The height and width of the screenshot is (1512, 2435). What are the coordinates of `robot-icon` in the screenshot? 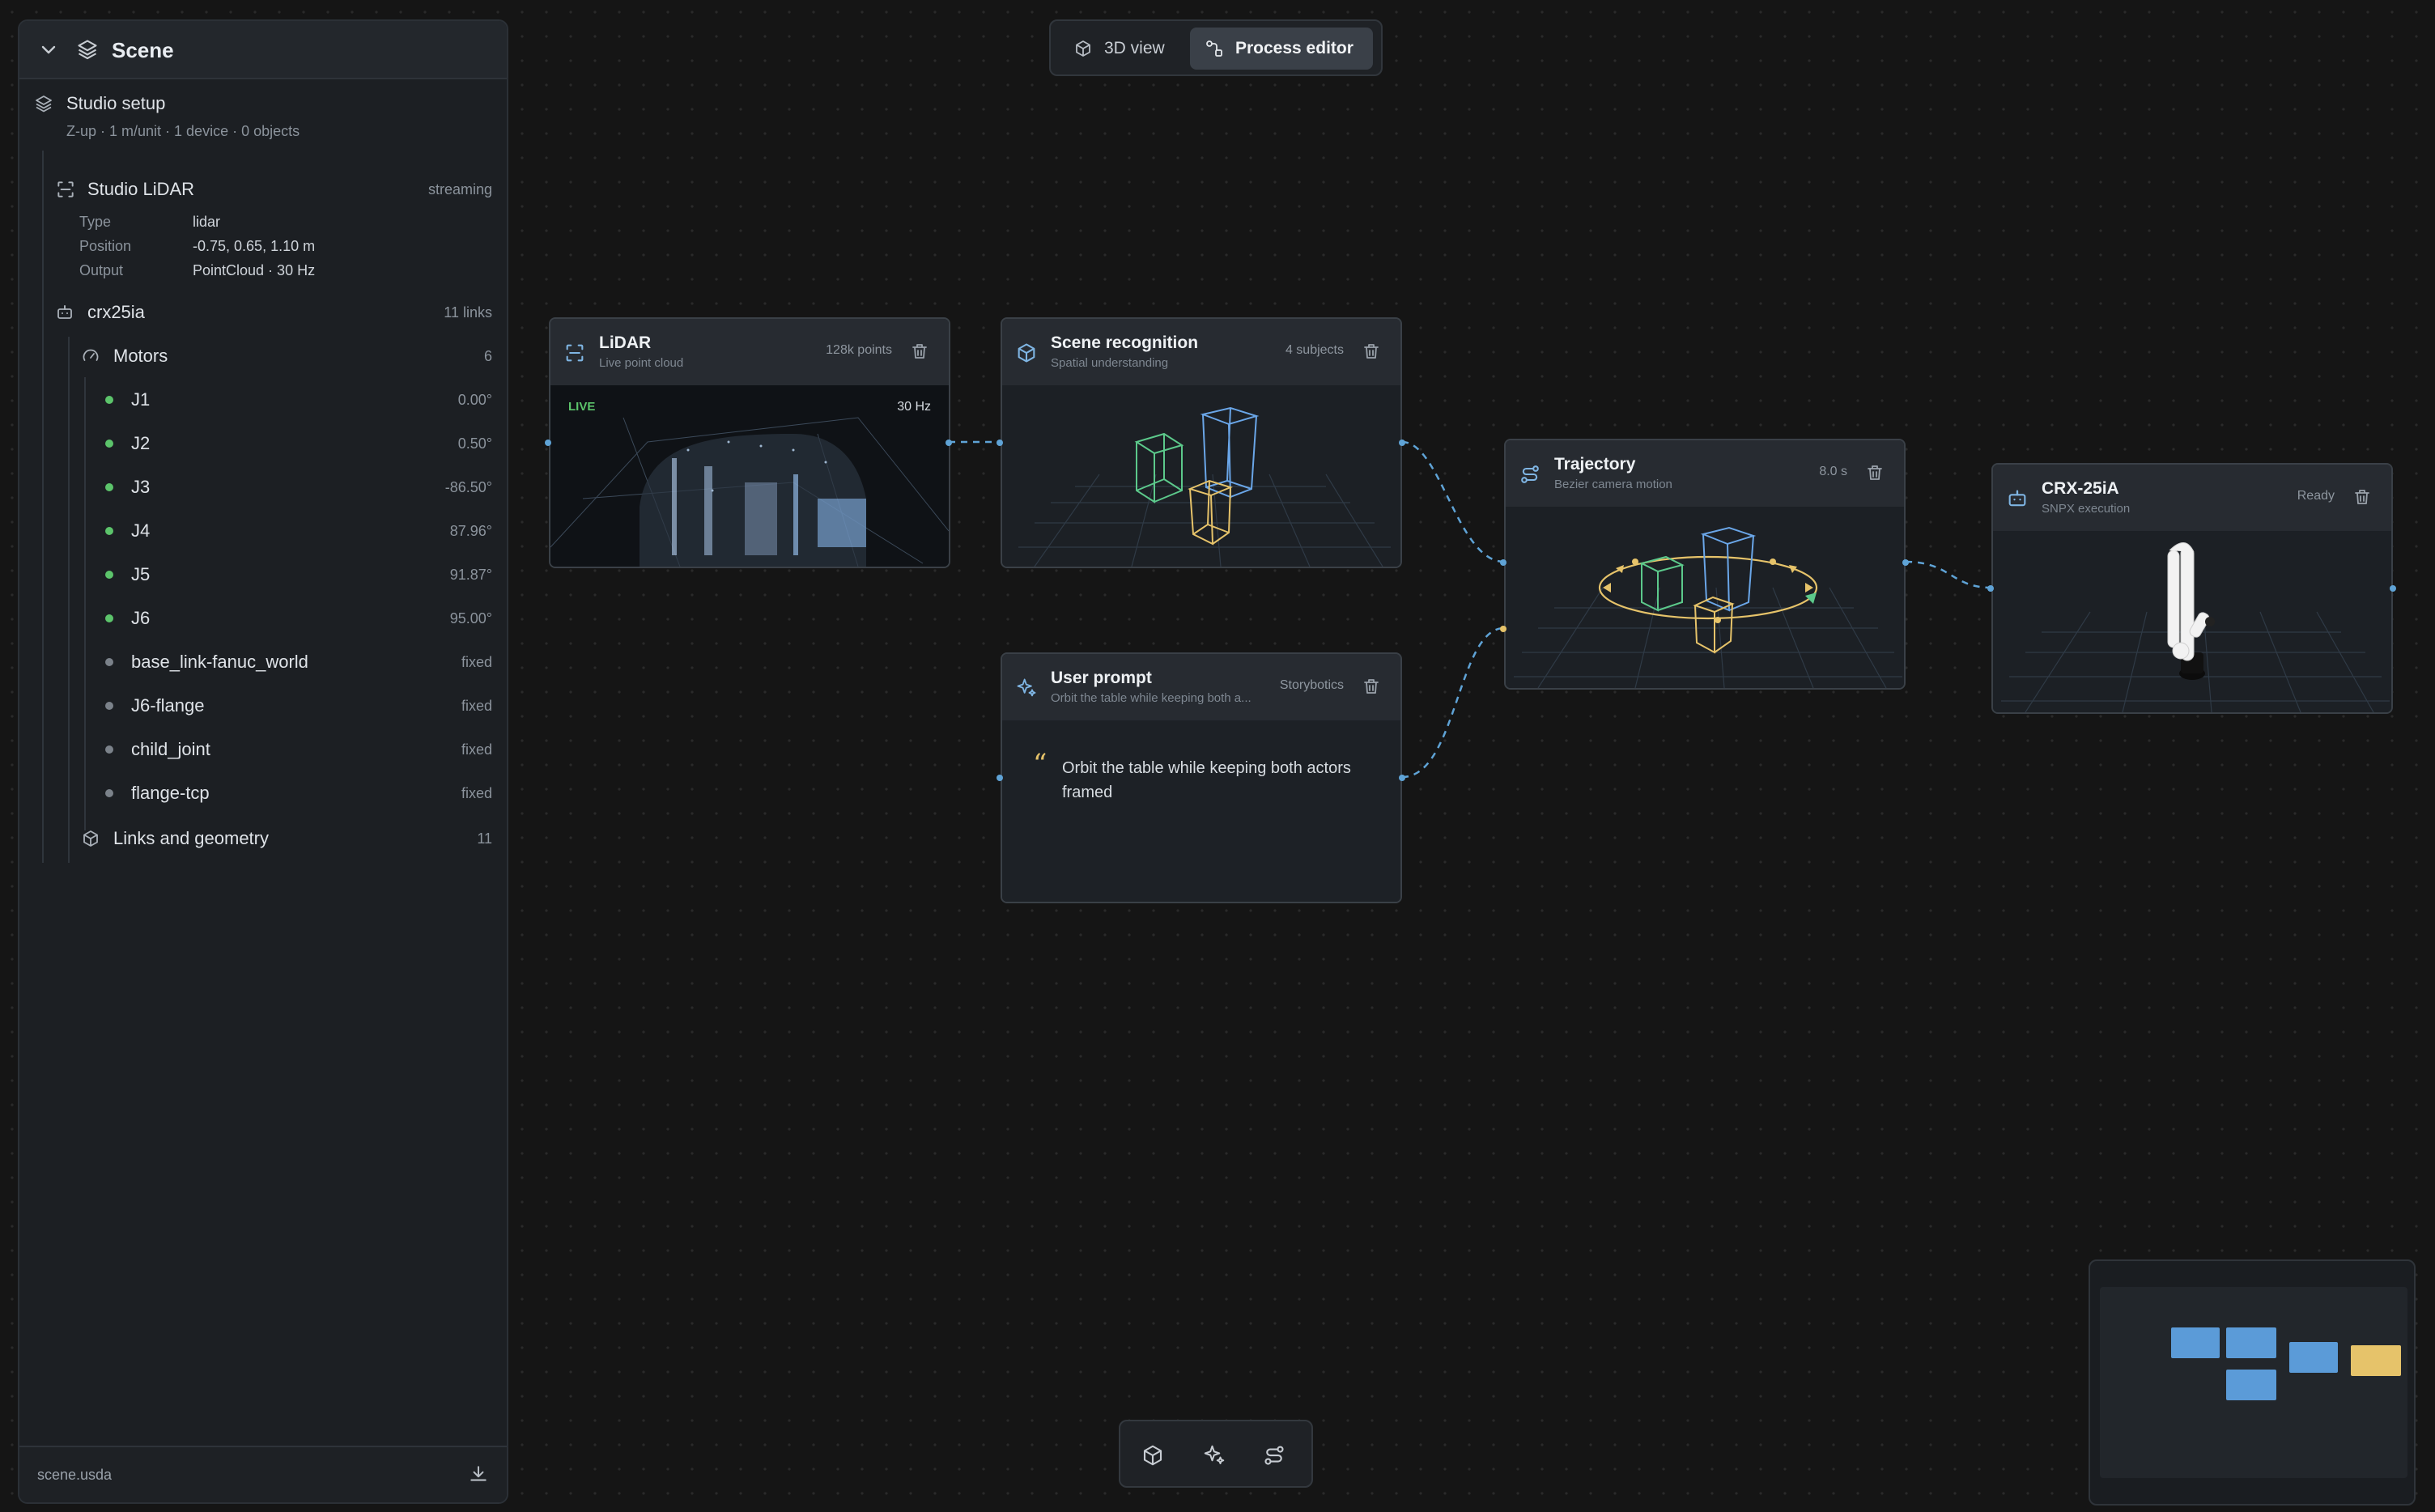 It's located at (2018, 498).